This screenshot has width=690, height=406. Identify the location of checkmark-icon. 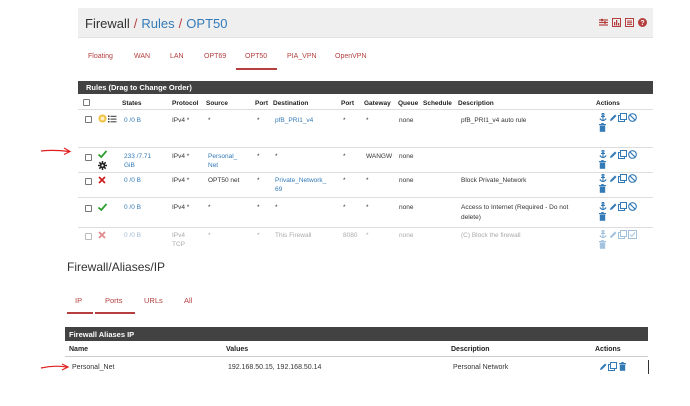
(102, 155).